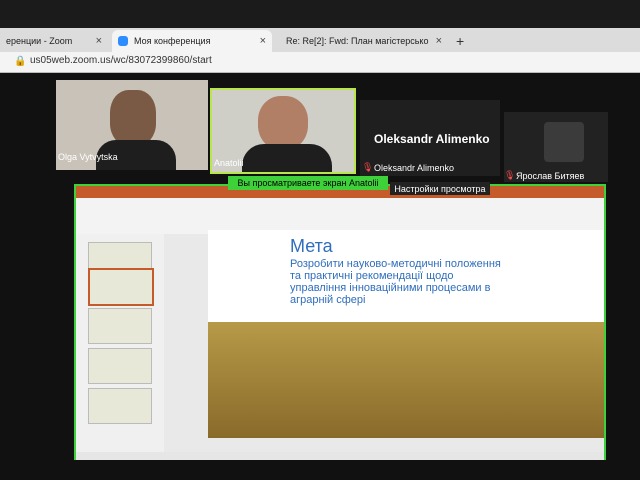 The image size is (640, 480). I want to click on tab-label: еренции - Zoom, so click(39, 41).